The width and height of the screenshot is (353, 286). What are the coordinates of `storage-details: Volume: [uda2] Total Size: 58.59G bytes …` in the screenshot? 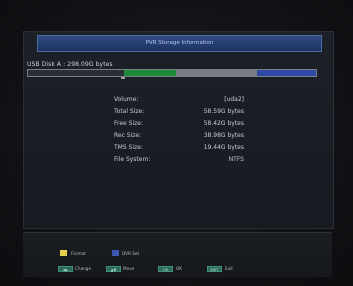 It's located at (179, 132).